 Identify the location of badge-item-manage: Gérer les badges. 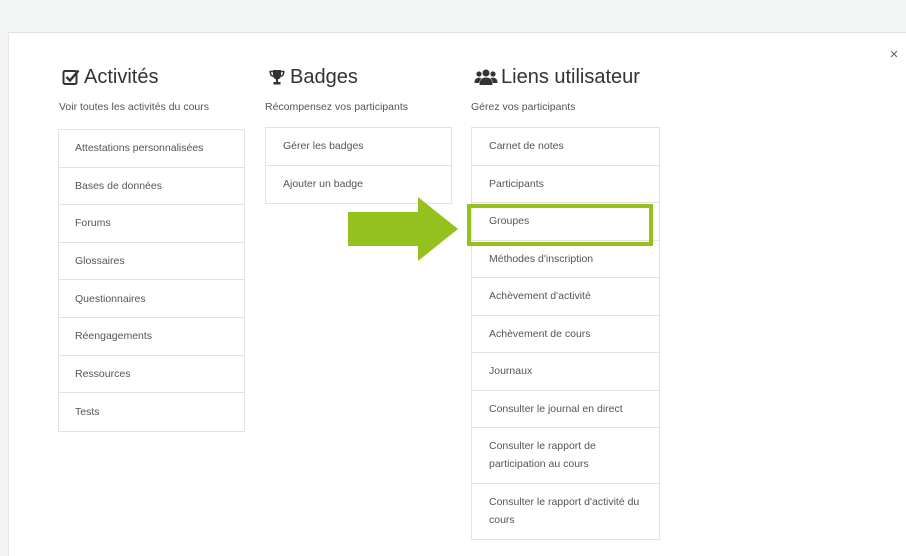
(358, 147).